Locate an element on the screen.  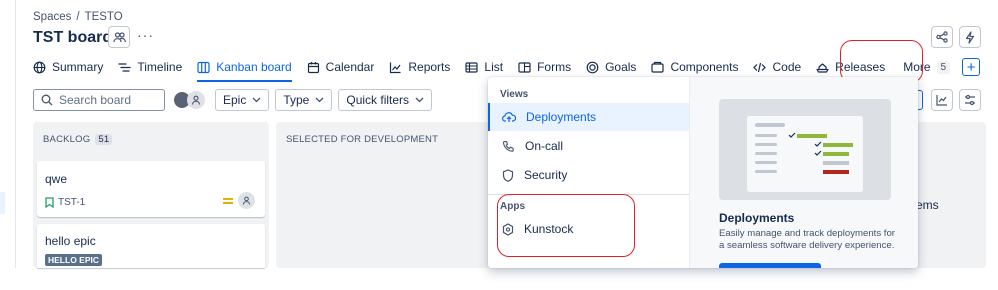
quick-filters-label: Quick filters is located at coordinates (378, 100).